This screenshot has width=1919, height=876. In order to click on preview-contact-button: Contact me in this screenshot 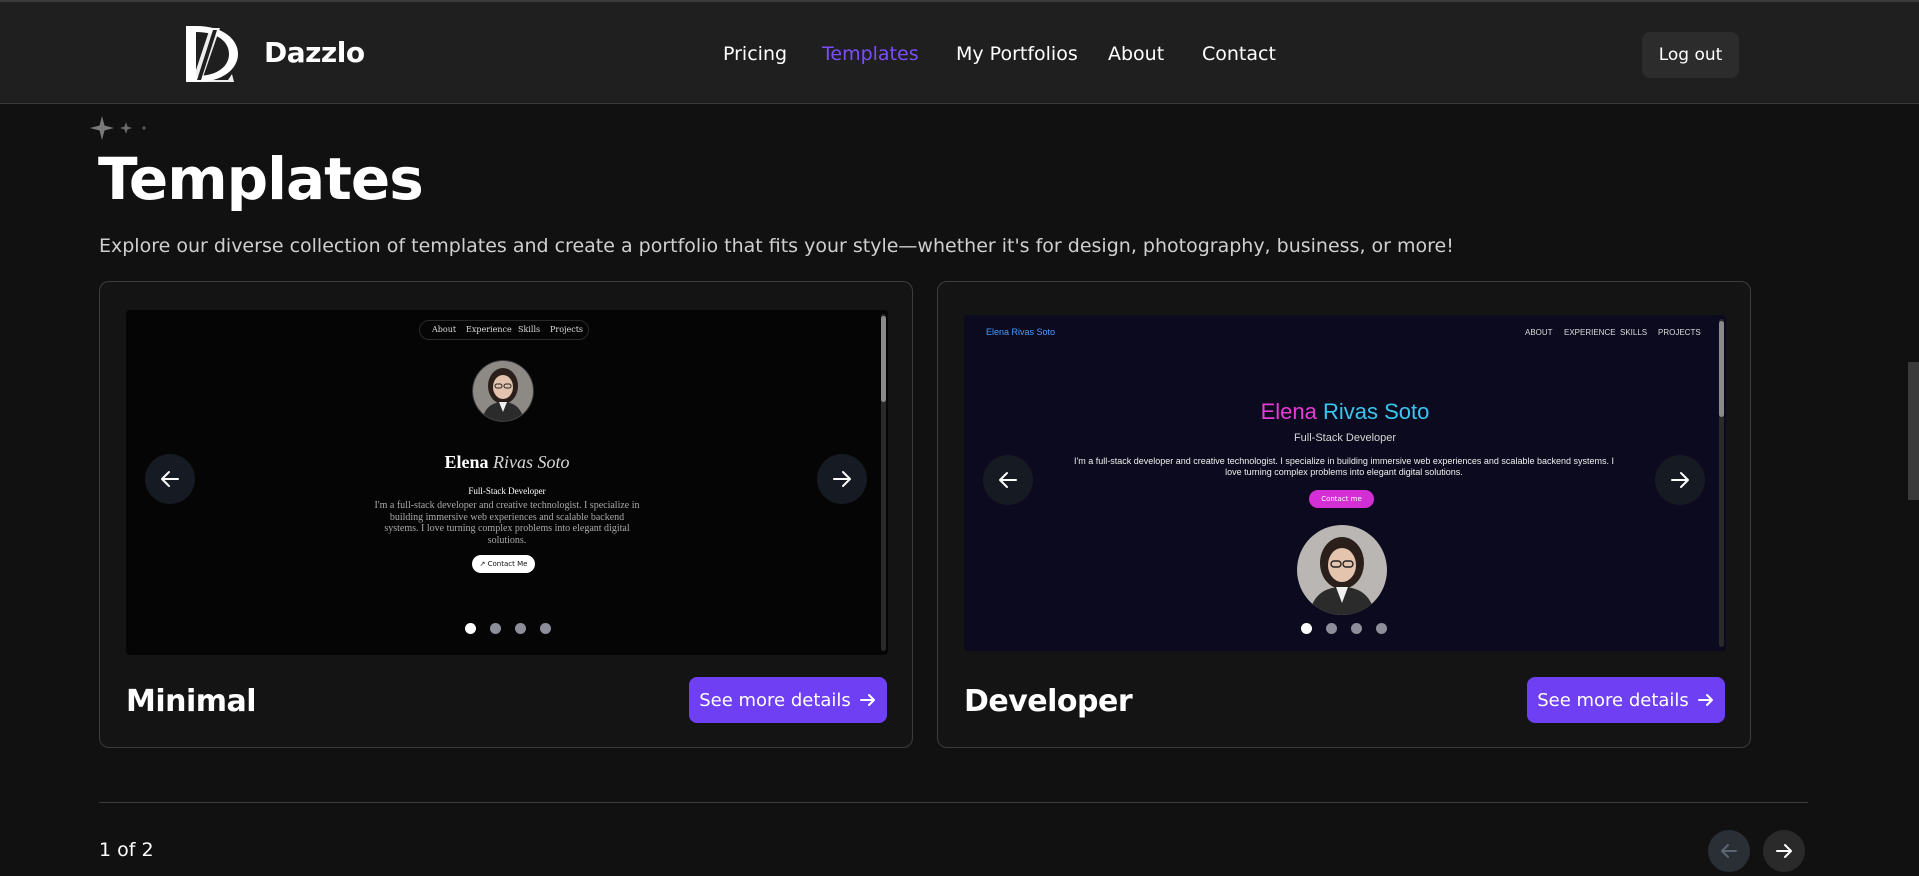, I will do `click(1341, 499)`.